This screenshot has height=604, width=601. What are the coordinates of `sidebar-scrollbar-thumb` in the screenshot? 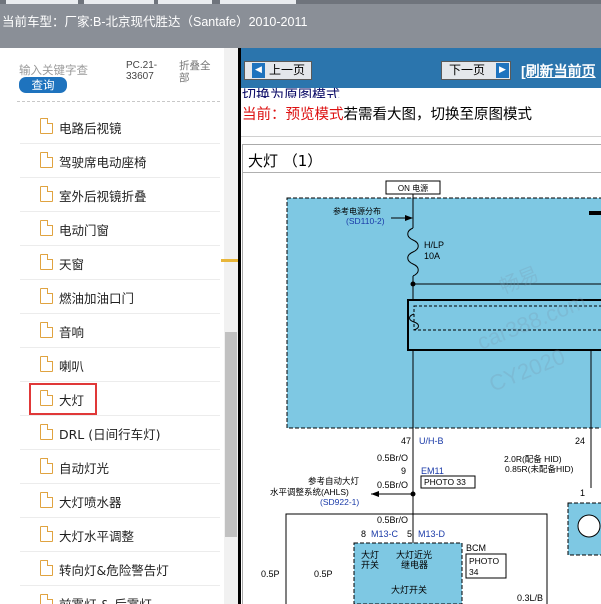 It's located at (231, 434).